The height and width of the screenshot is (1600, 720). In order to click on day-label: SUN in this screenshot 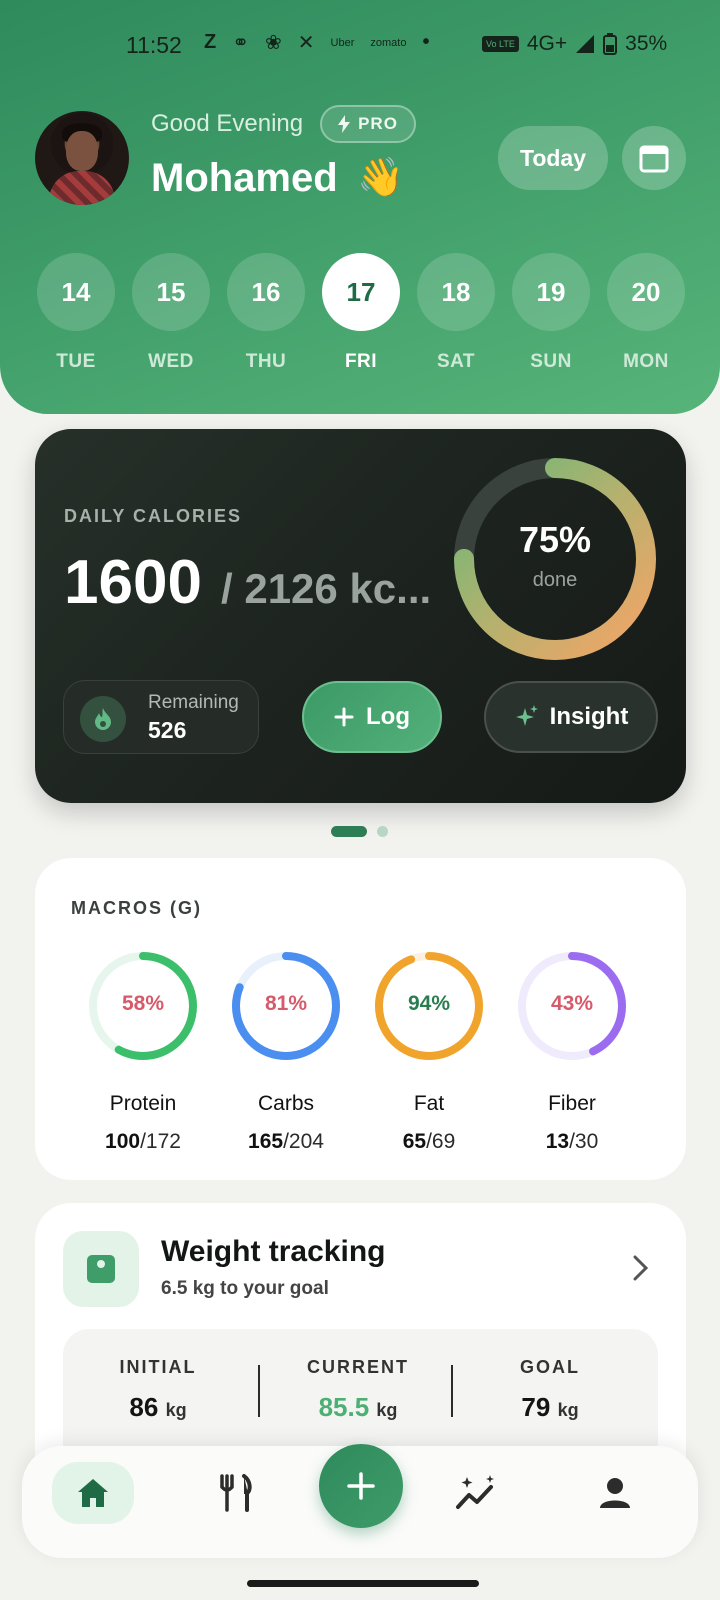, I will do `click(551, 361)`.